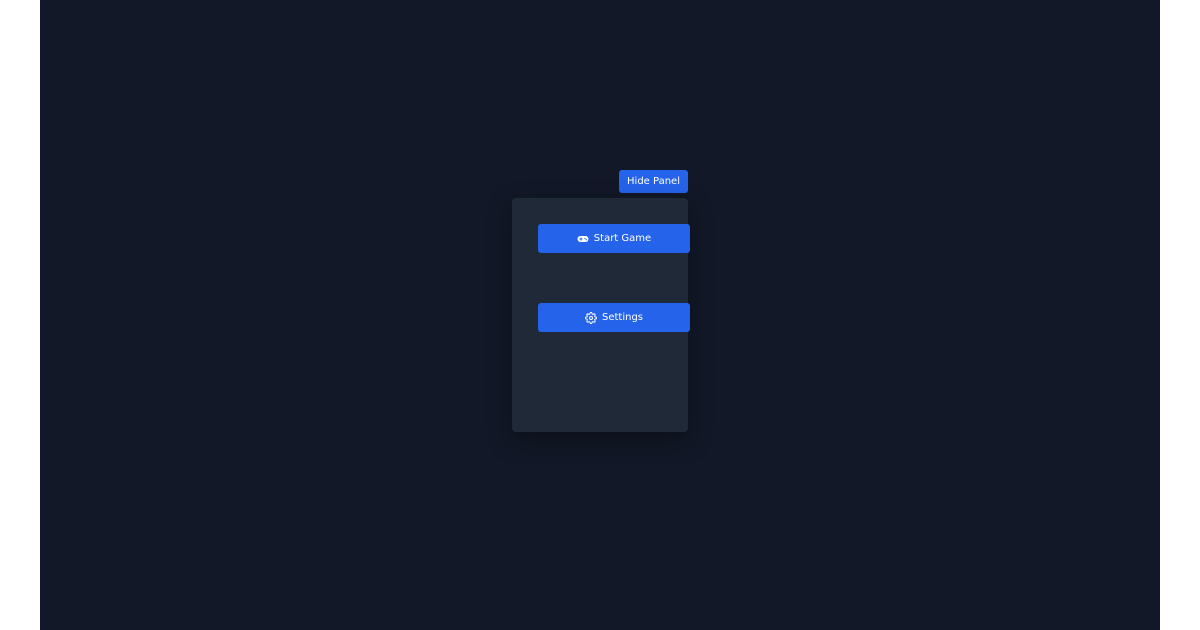 The height and width of the screenshot is (630, 1200). What do you see at coordinates (590, 317) in the screenshot?
I see `gear-icon` at bounding box center [590, 317].